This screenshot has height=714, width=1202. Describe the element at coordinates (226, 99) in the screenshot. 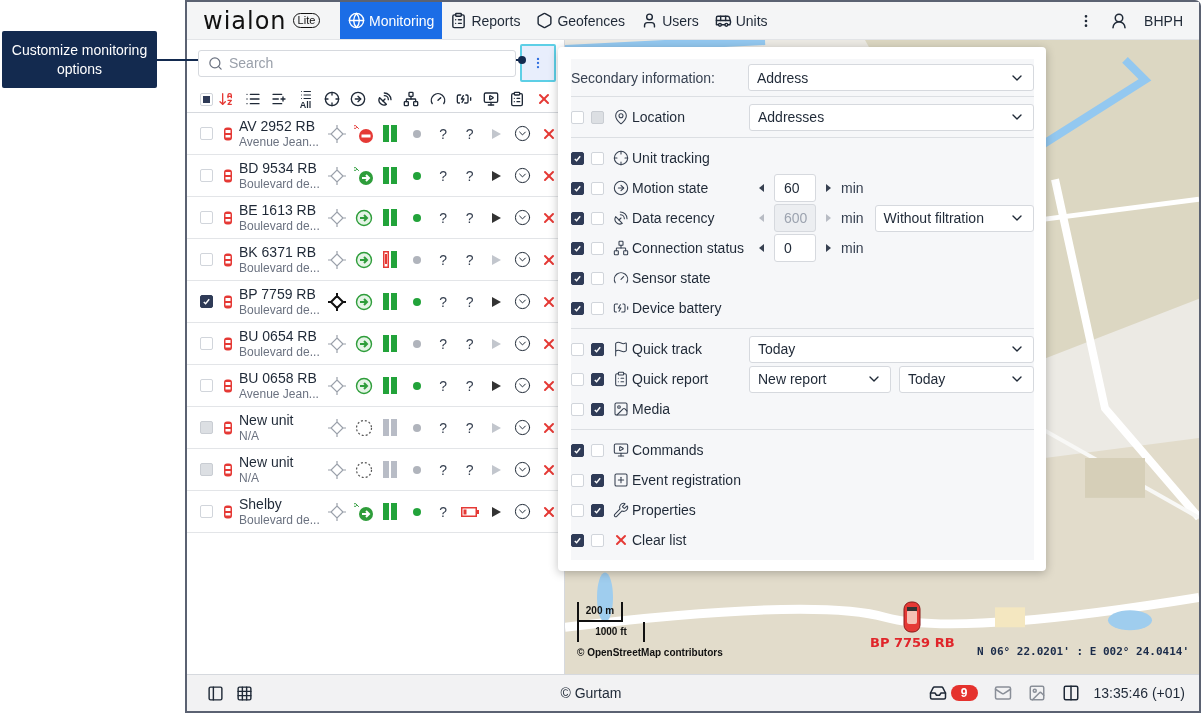

I see `sort-icon` at that location.